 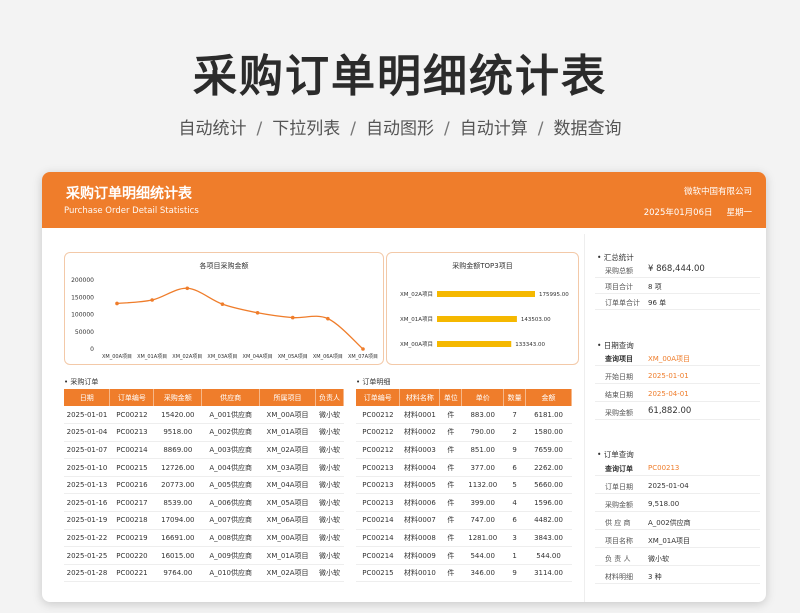 What do you see at coordinates (482, 432) in the screenshot?
I see `table-cell: 790.00` at bounding box center [482, 432].